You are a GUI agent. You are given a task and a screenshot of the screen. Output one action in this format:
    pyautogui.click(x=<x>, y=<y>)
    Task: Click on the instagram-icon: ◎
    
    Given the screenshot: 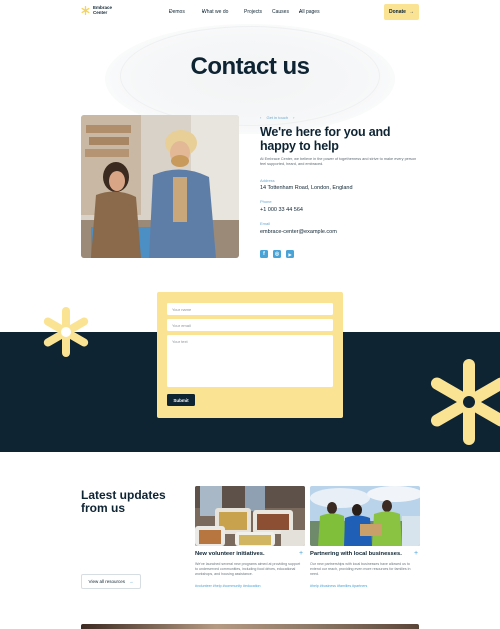 What is the action you would take?
    pyautogui.click(x=277, y=254)
    